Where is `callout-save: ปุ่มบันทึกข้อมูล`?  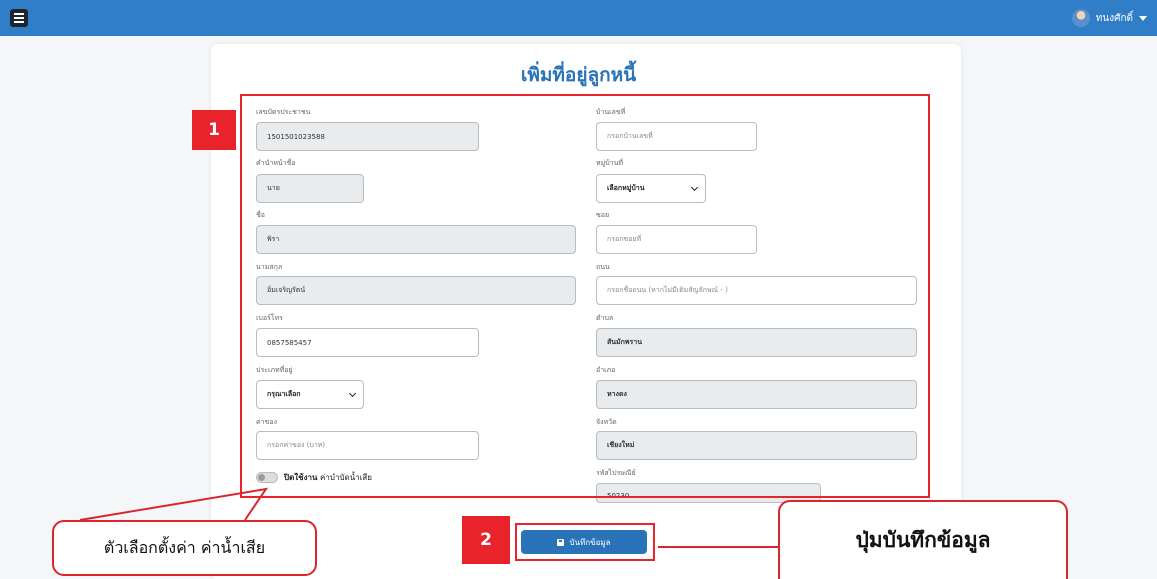 callout-save: ปุ่มบันทึกข้อมูล is located at coordinates (923, 539).